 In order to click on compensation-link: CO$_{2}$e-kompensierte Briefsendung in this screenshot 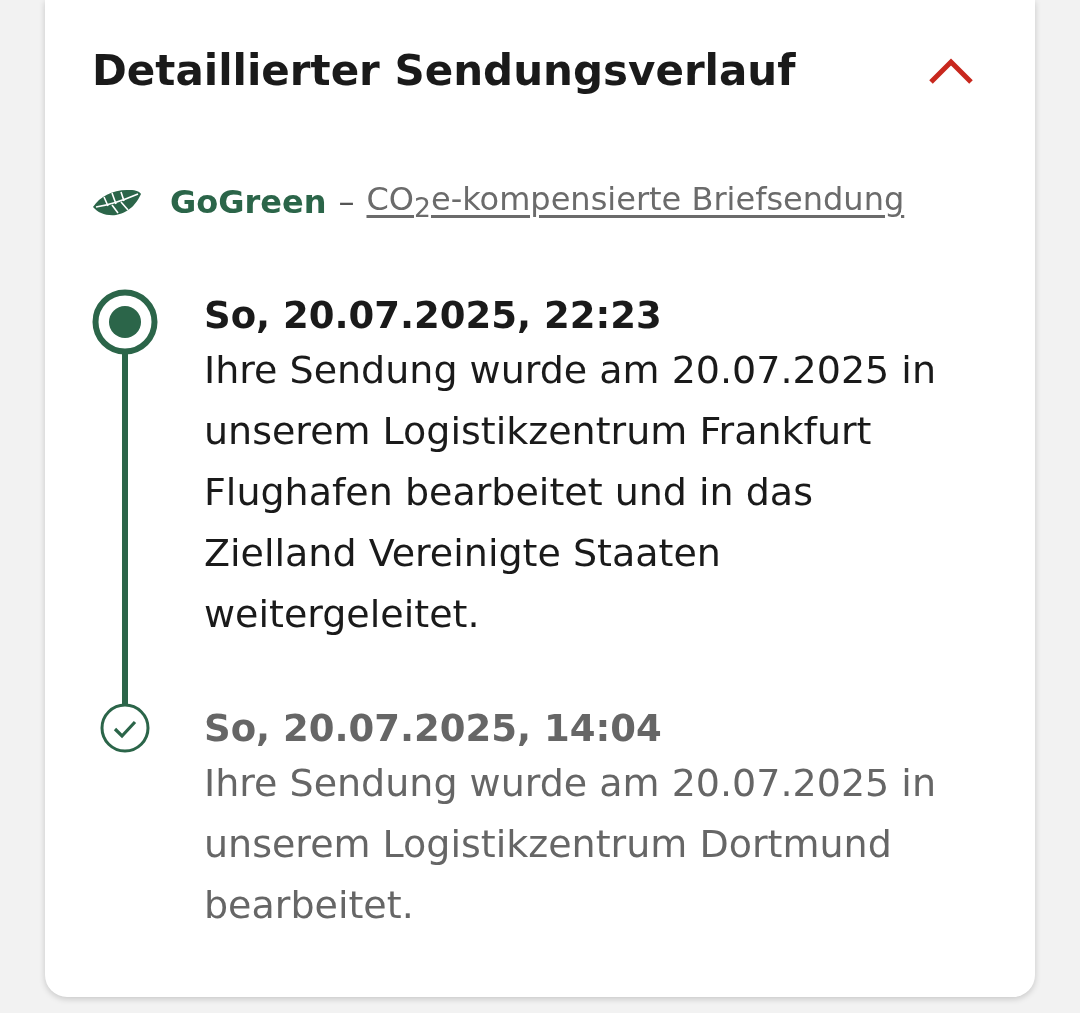, I will do `click(635, 202)`.